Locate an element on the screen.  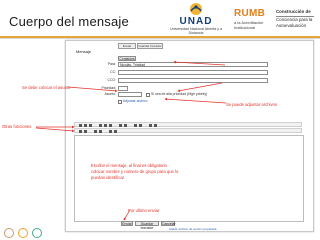
to-arrow is located at coordinates (199, 63).